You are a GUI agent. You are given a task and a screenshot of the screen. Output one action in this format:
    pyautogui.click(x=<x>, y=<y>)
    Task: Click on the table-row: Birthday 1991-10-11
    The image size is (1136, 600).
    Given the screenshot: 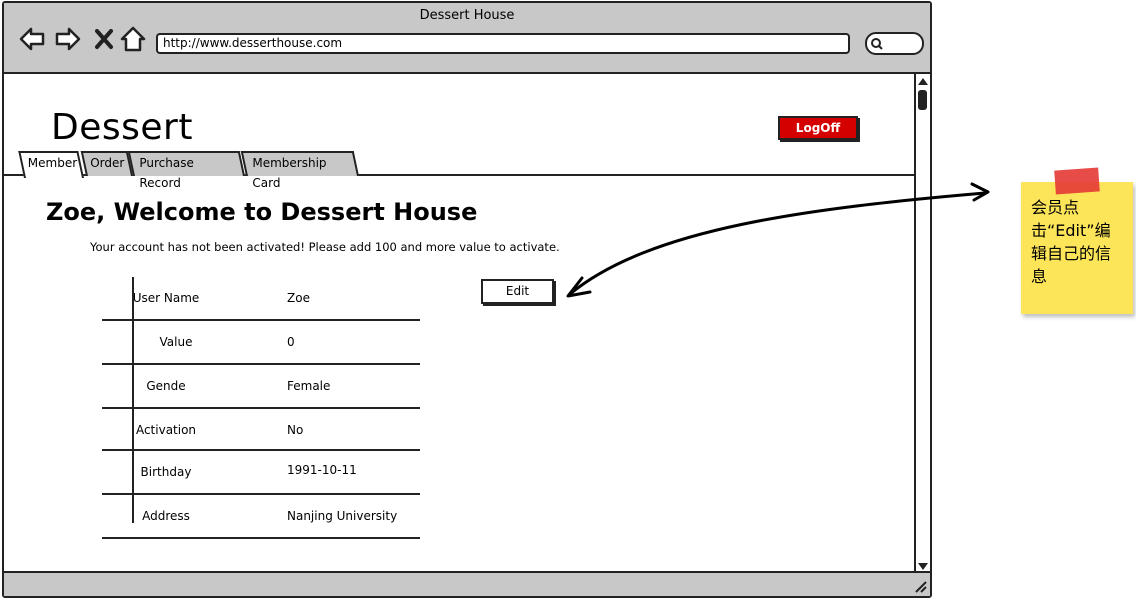 What is the action you would take?
    pyautogui.click(x=261, y=473)
    